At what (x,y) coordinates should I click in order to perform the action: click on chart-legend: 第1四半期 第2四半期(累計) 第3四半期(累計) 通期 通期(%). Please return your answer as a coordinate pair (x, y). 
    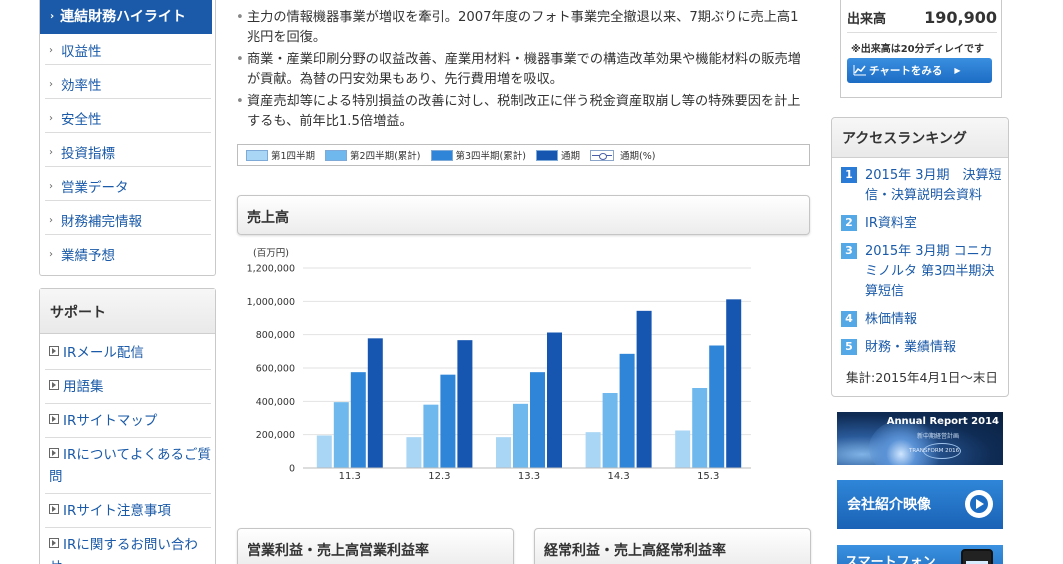
    Looking at the image, I should click on (523, 155).